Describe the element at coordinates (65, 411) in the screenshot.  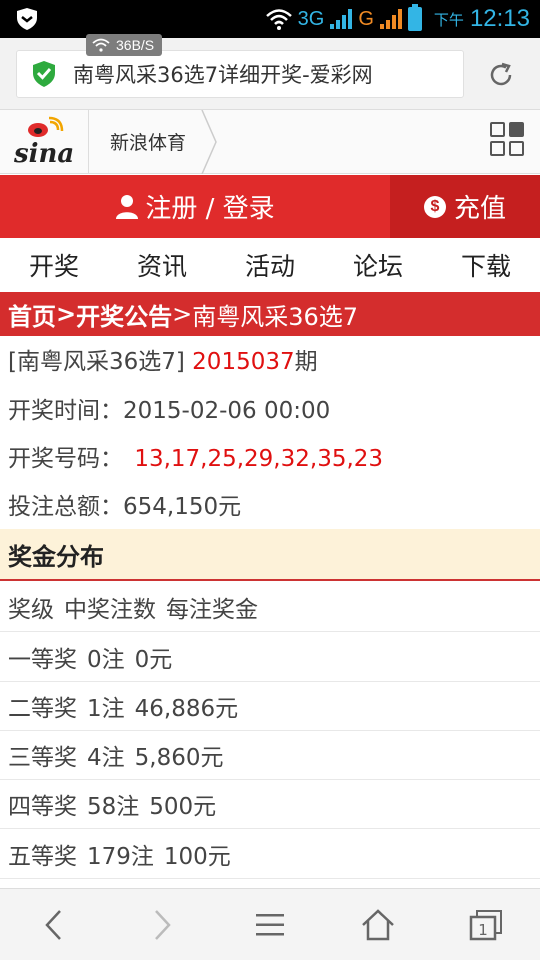
I see `draw-time-label: 开奖时间：` at that location.